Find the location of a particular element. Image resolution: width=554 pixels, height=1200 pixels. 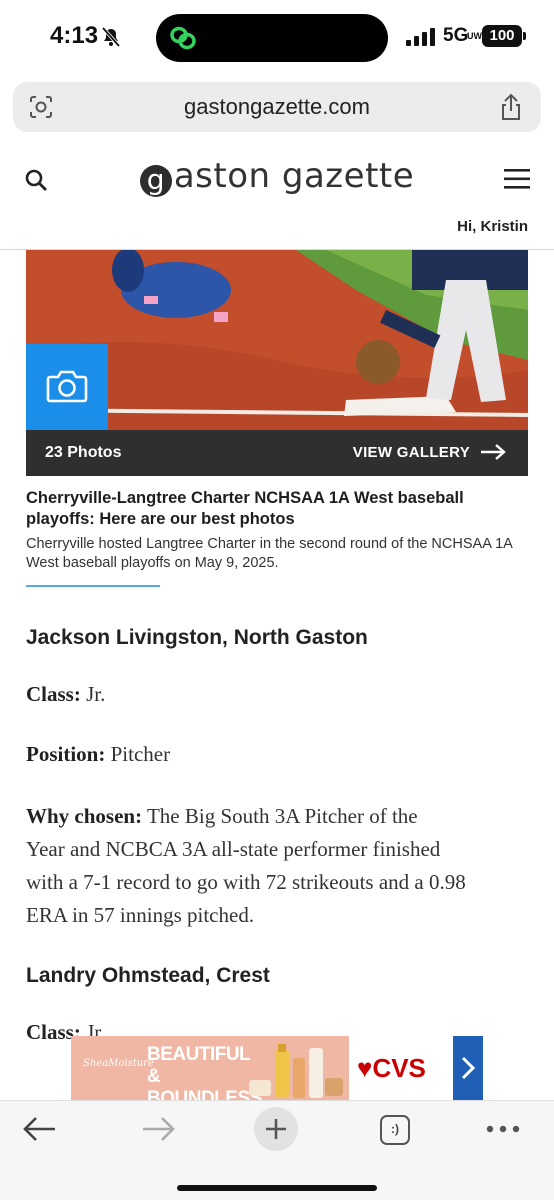

chevron-right-icon is located at coordinates (468, 1068).